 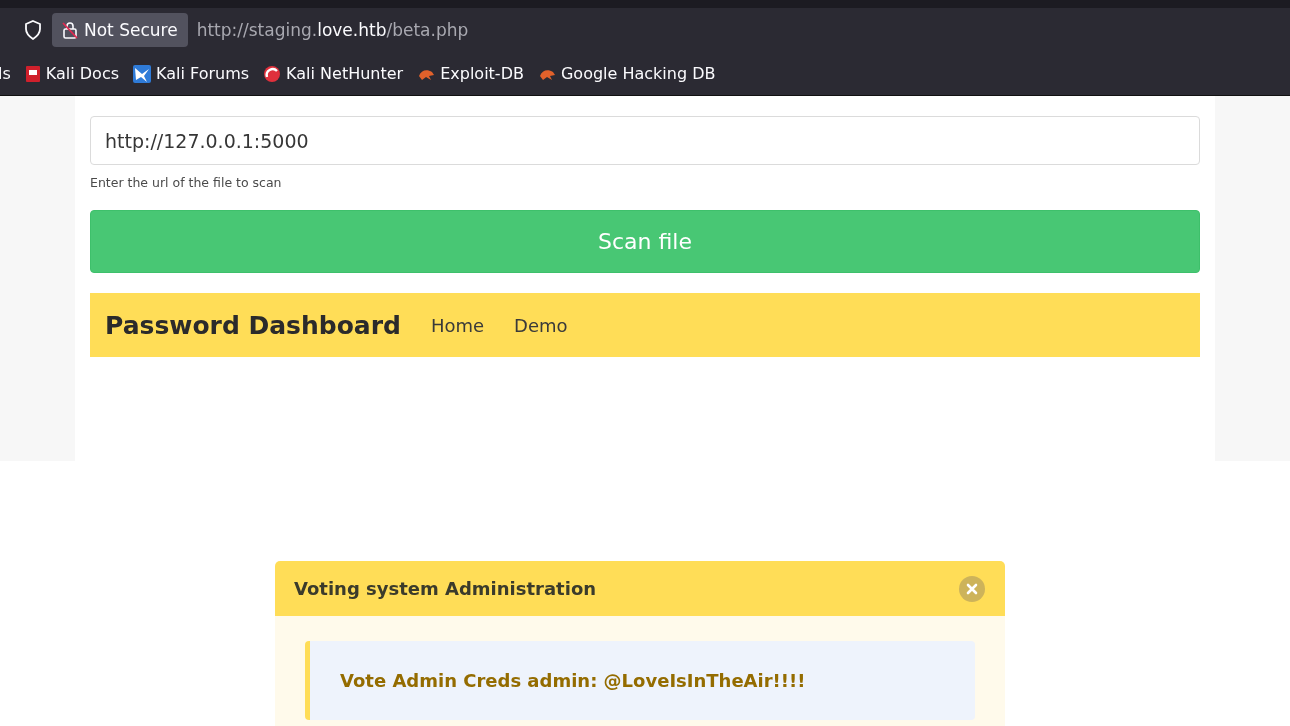 What do you see at coordinates (645, 140) in the screenshot?
I see `url-input-field: http://127.0.0.1:5000` at bounding box center [645, 140].